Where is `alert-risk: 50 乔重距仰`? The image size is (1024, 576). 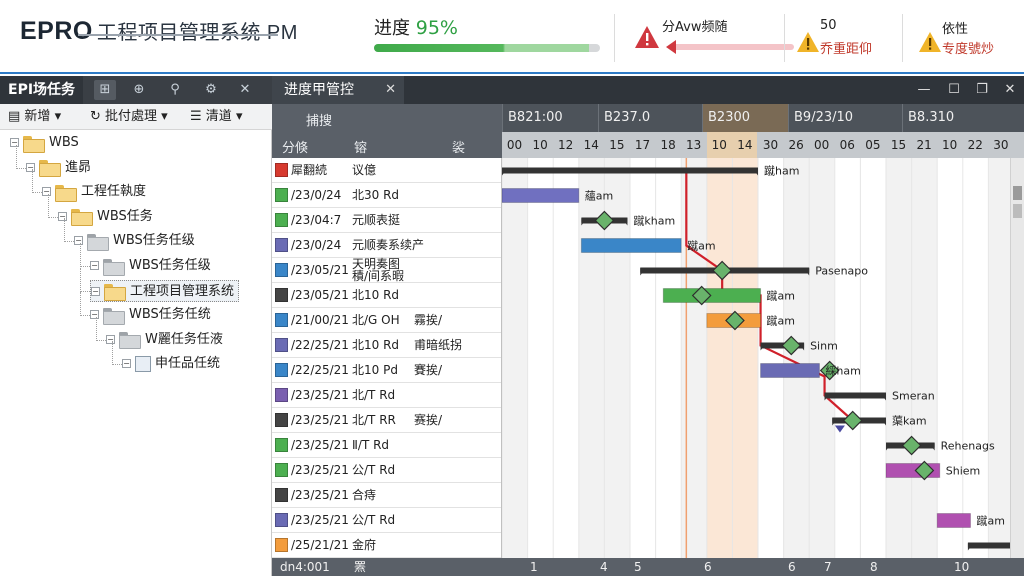
alert-risk: 50 乔重距仰 is located at coordinates (851, 40).